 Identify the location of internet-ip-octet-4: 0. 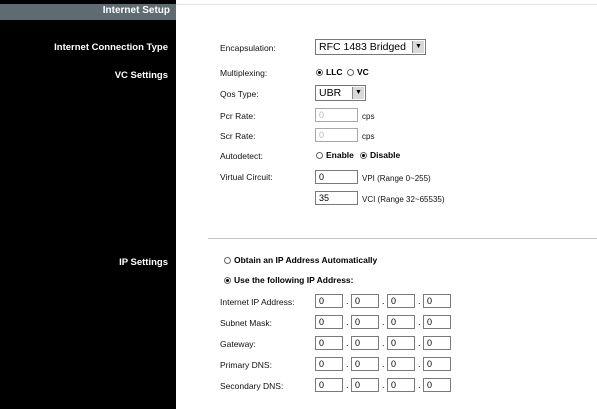
(437, 301).